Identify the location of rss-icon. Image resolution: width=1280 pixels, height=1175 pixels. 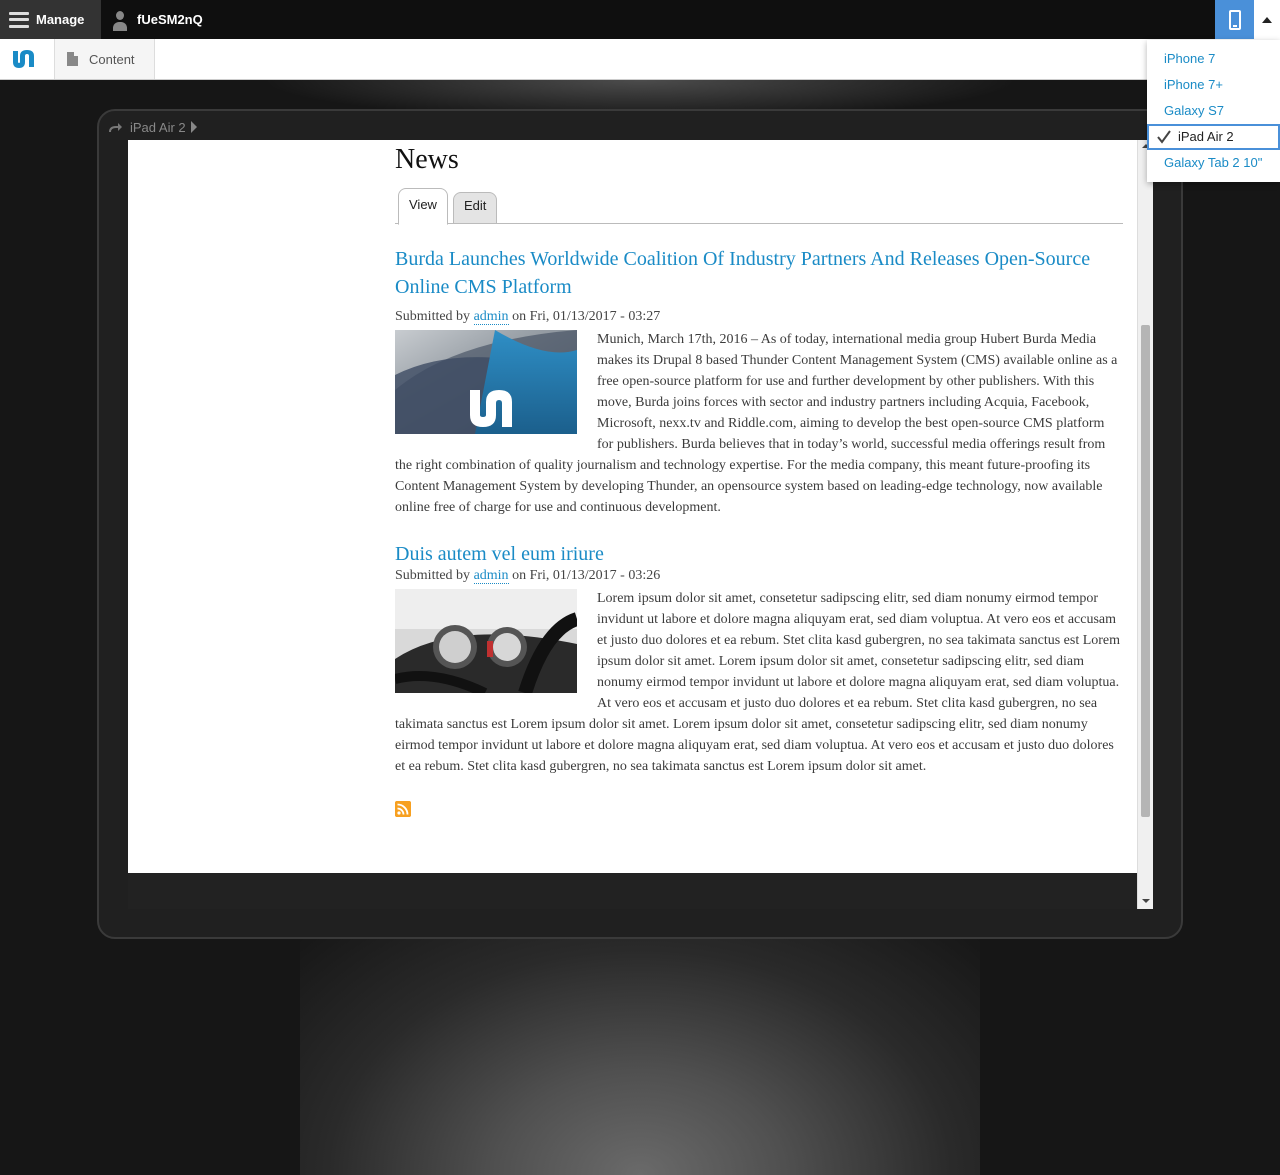
(403, 809).